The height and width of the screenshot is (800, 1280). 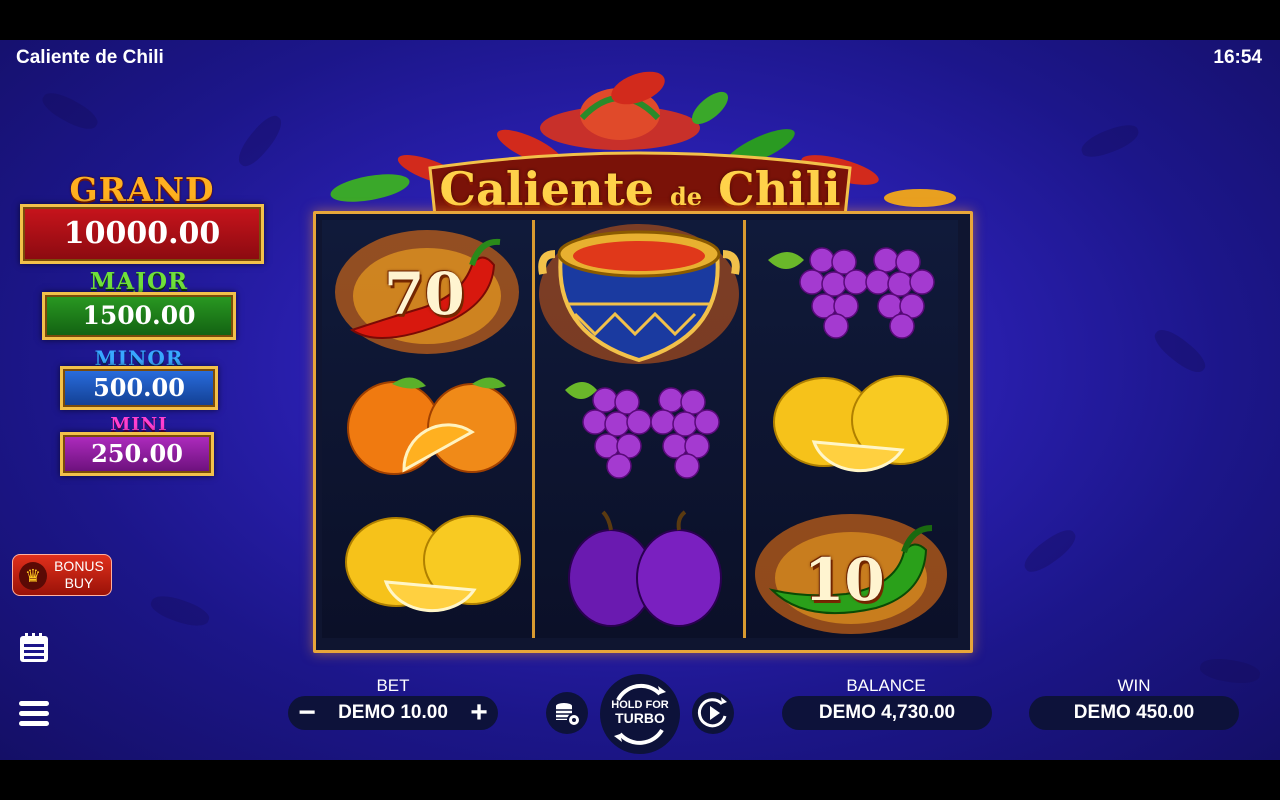 I want to click on win-value: DEMO 450.00, so click(x=1134, y=713).